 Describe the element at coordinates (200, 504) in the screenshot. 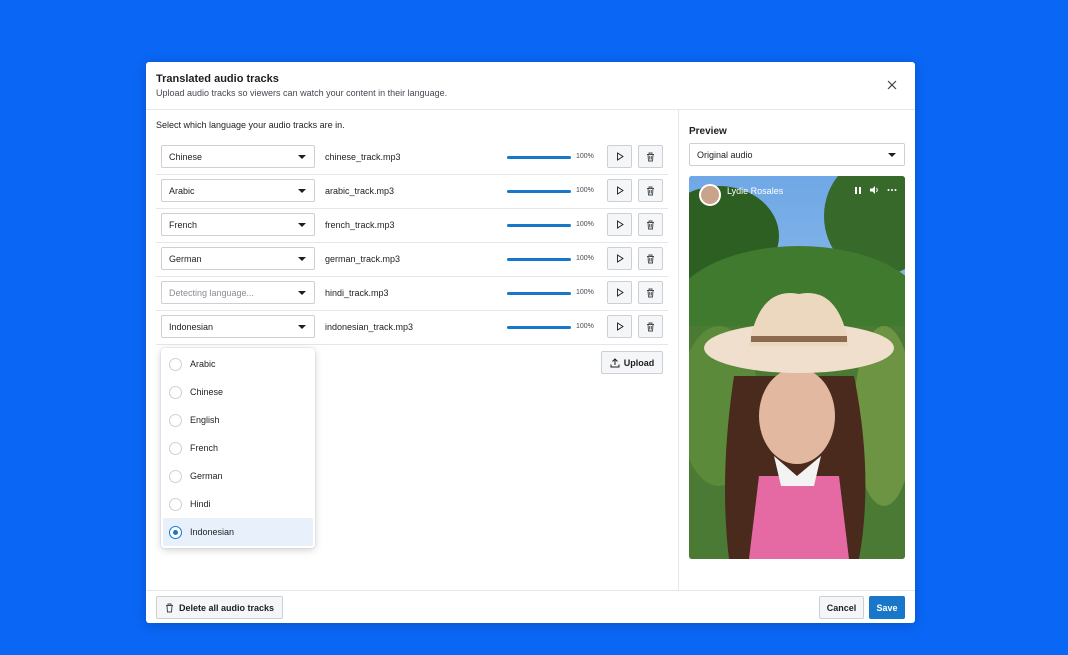

I see `language-option-label: Hindi` at that location.